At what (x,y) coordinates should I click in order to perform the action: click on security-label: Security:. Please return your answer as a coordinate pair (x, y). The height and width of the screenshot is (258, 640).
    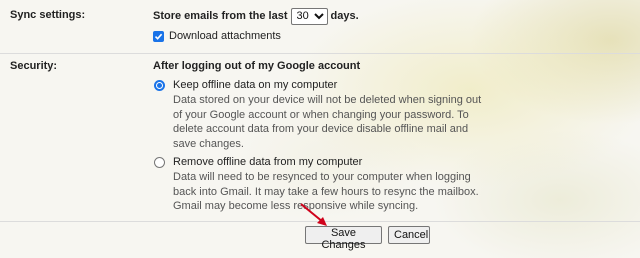
    Looking at the image, I should click on (34, 66).